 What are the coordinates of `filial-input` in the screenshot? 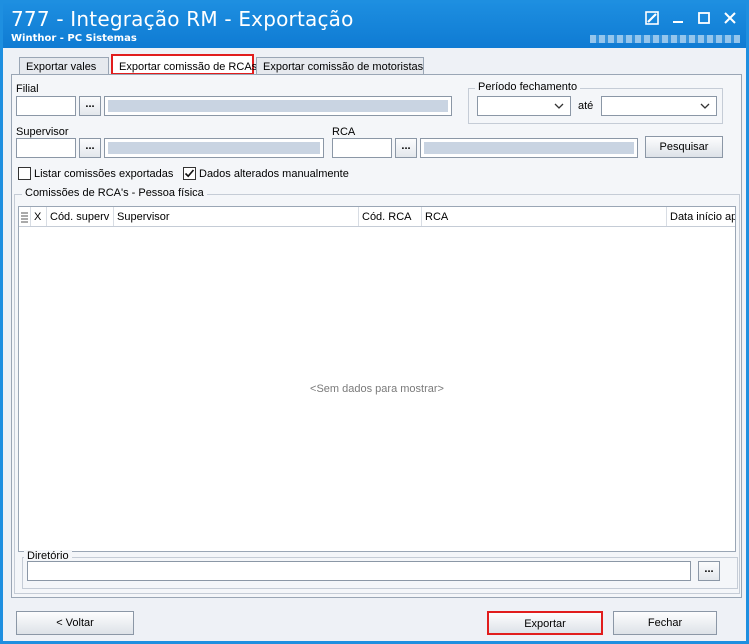 It's located at (46, 106).